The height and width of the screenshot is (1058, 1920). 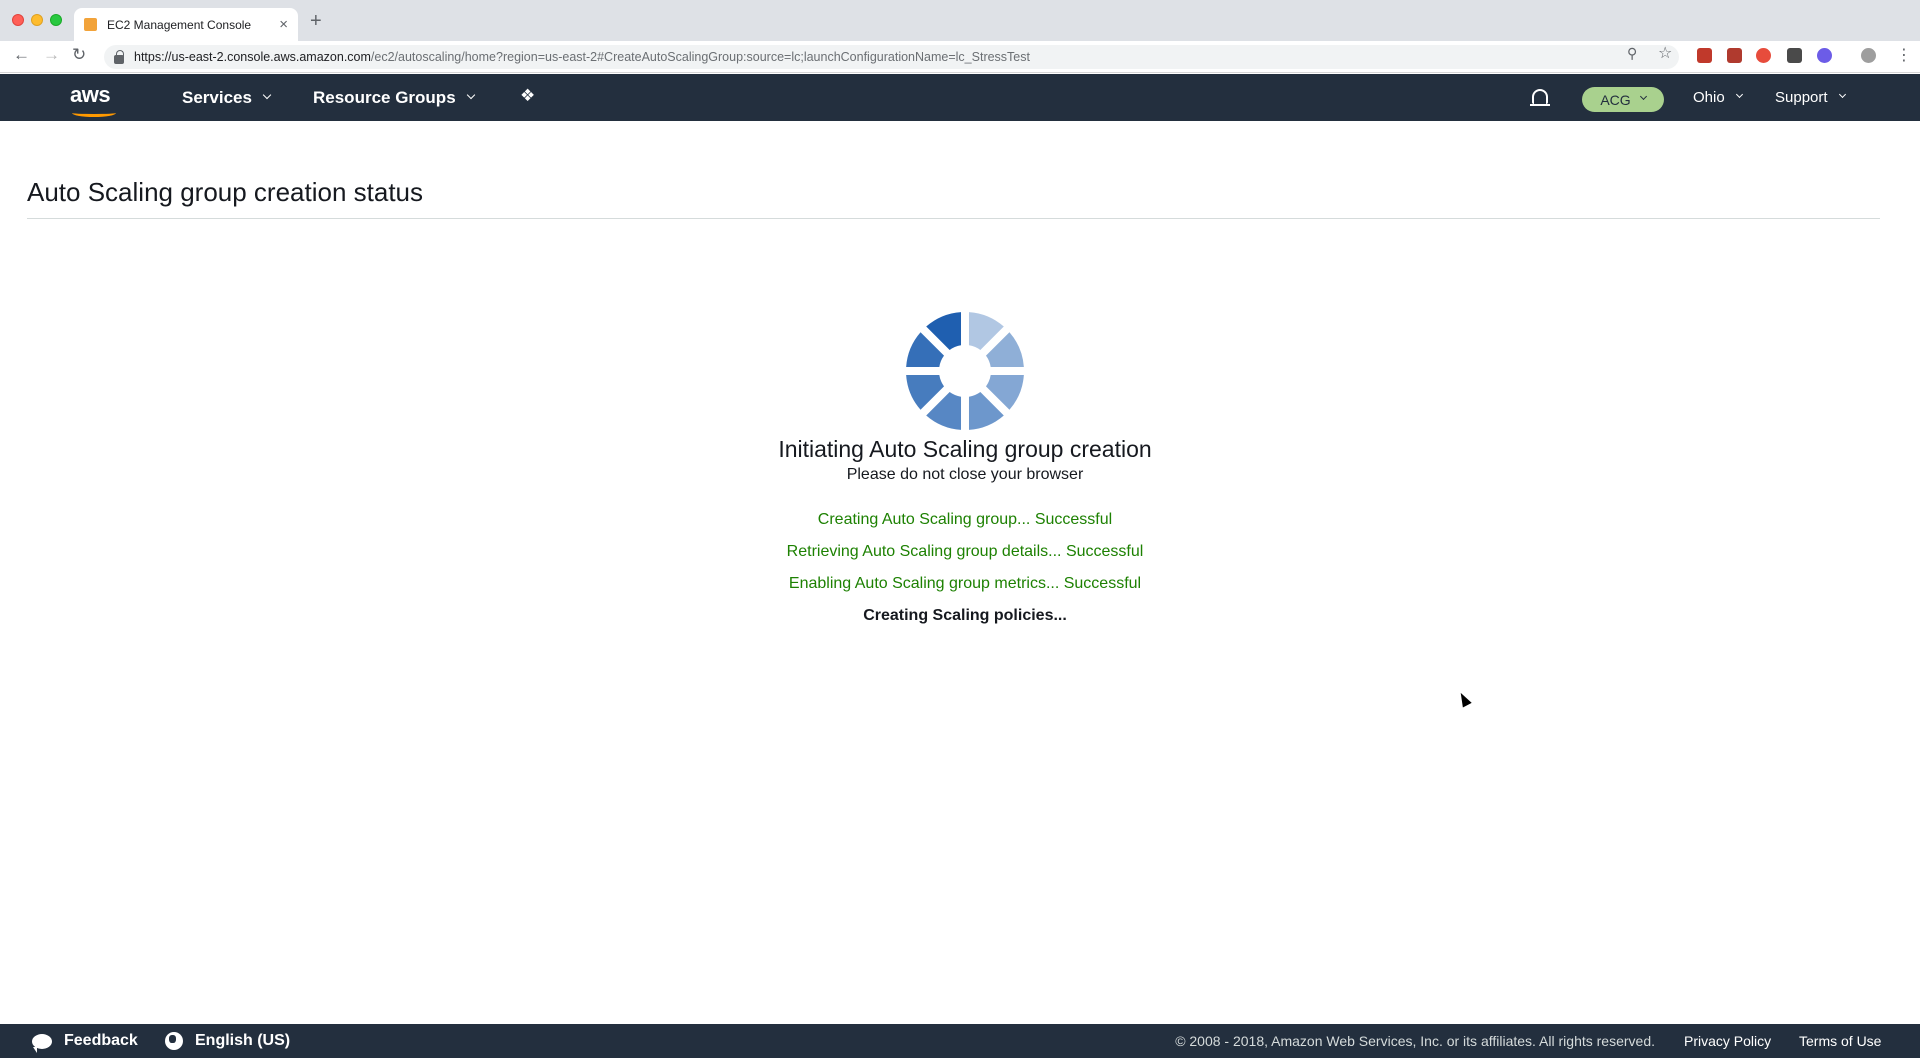 What do you see at coordinates (101, 1040) in the screenshot?
I see `feedback-label: Feedback` at bounding box center [101, 1040].